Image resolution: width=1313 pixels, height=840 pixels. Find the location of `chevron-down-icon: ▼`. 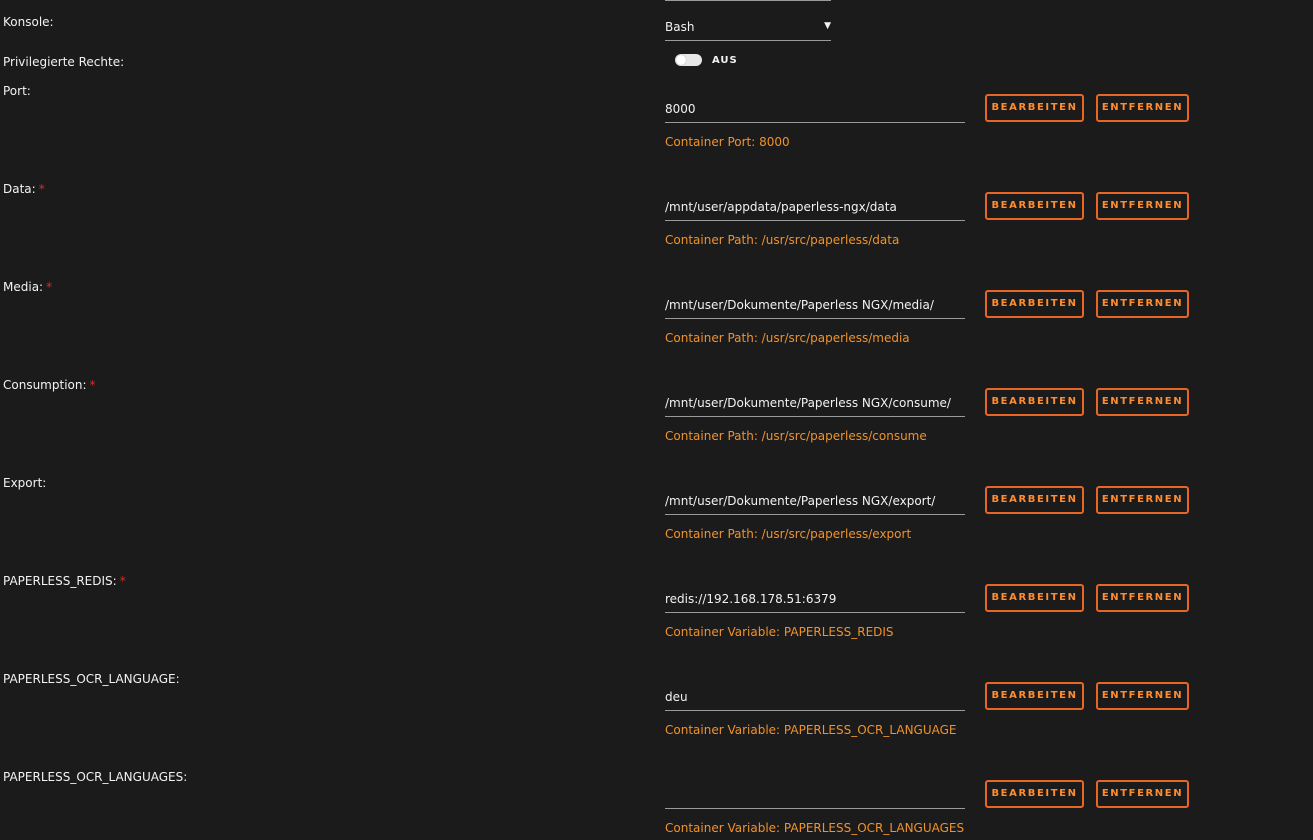

chevron-down-icon: ▼ is located at coordinates (827, 26).